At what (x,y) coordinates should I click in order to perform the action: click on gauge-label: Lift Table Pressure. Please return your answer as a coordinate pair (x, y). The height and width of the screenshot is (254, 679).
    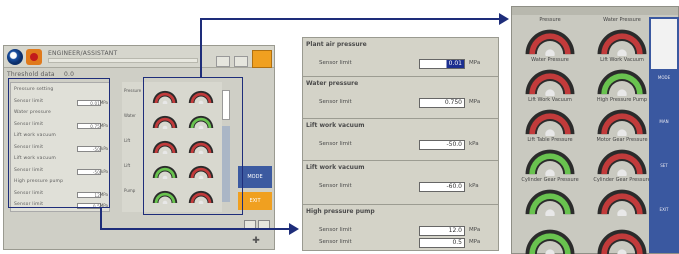
    Looking at the image, I should click on (550, 140).